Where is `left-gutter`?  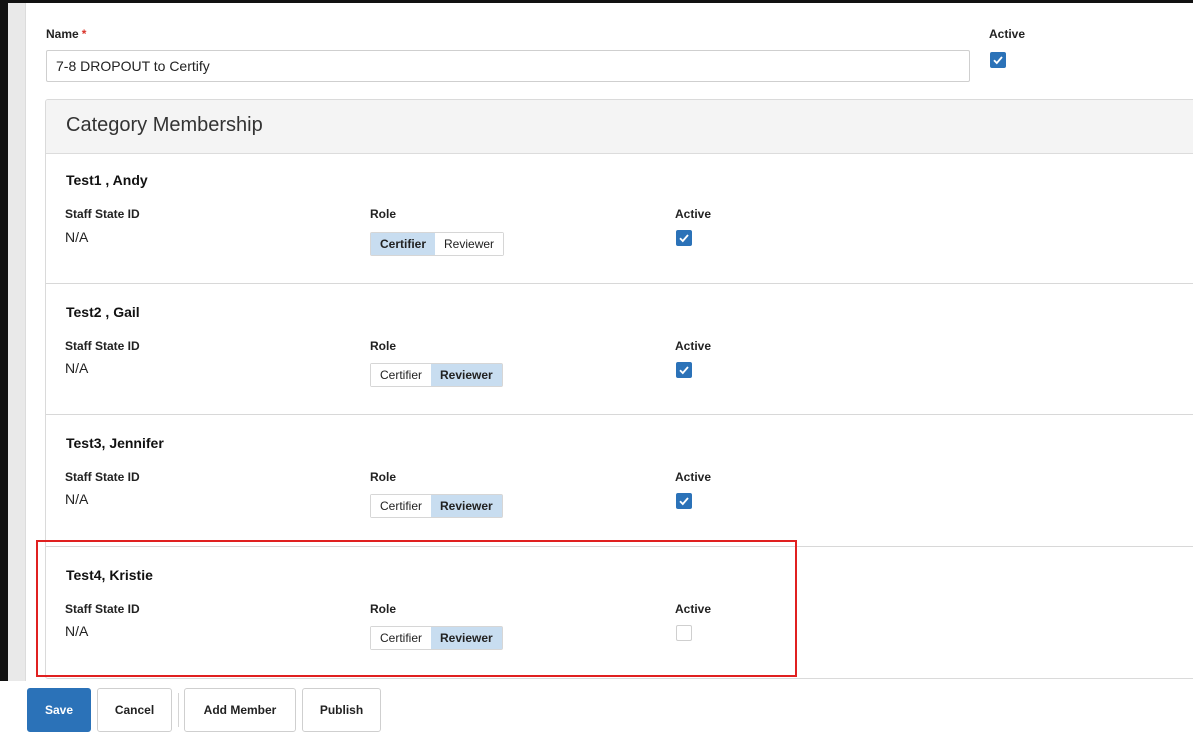
left-gutter is located at coordinates (17, 369).